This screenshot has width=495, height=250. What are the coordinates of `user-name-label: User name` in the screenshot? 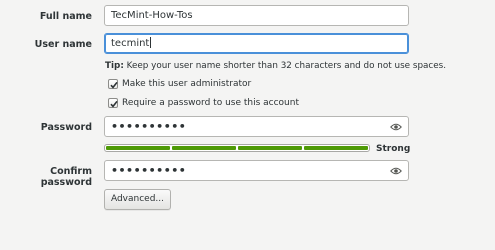 It's located at (63, 44).